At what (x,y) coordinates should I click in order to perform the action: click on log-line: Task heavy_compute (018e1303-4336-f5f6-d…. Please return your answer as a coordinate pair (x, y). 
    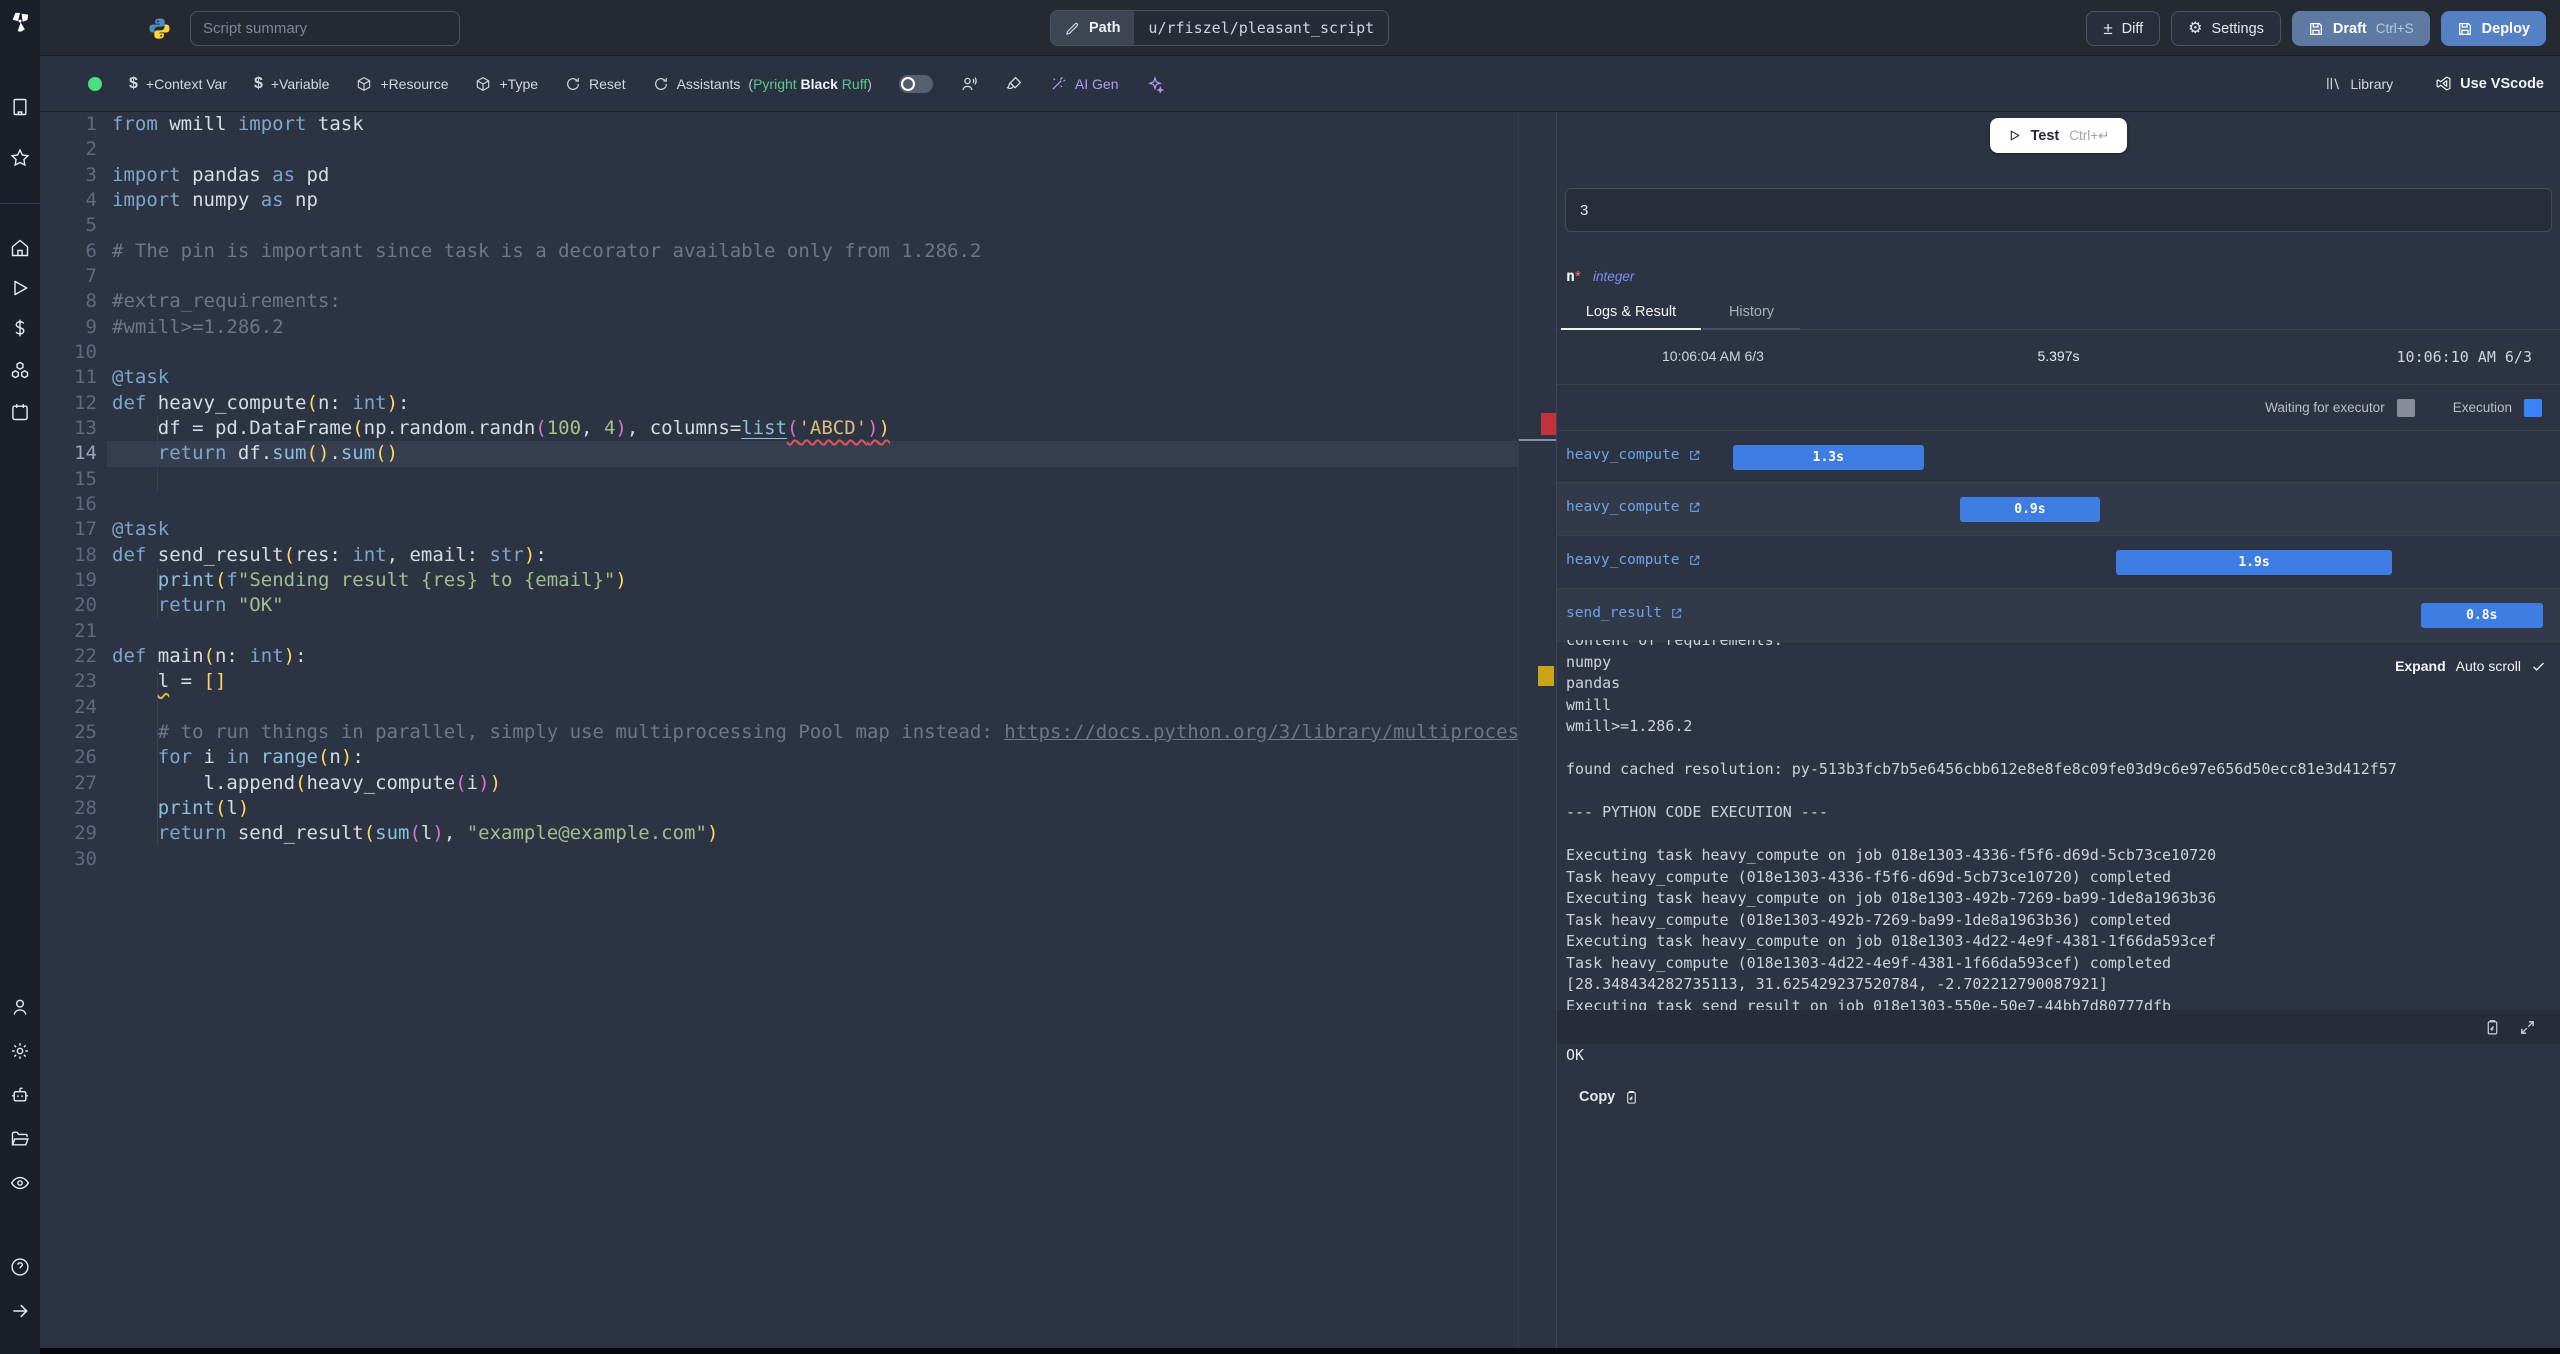
    Looking at the image, I should click on (1869, 876).